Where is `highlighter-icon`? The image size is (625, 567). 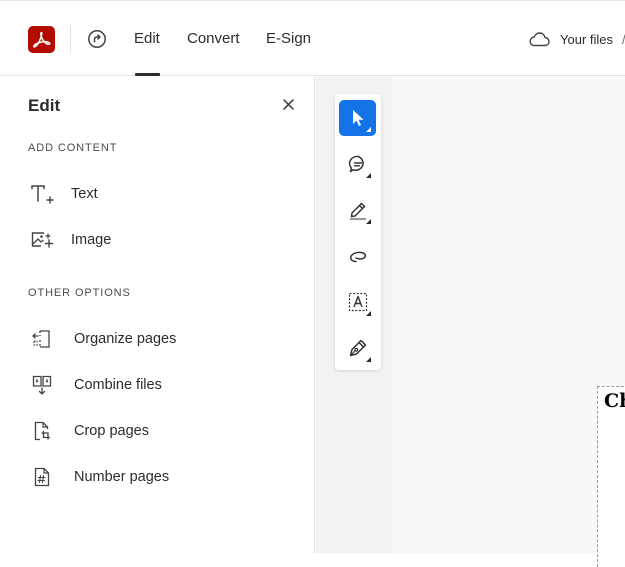
highlighter-icon is located at coordinates (357, 211).